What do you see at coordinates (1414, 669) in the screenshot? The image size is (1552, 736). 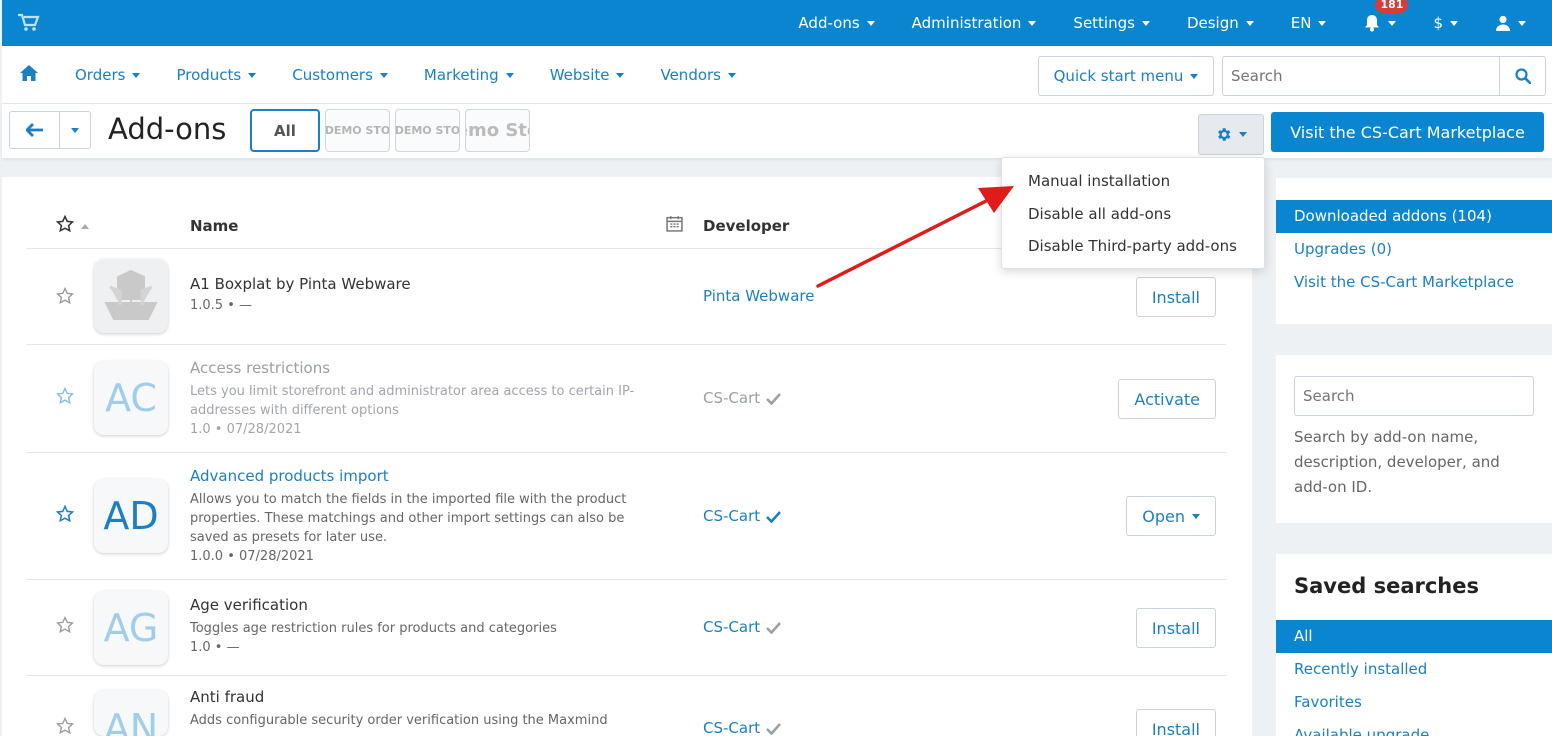 I see `saved-search-recently-installed: Recently installed` at bounding box center [1414, 669].